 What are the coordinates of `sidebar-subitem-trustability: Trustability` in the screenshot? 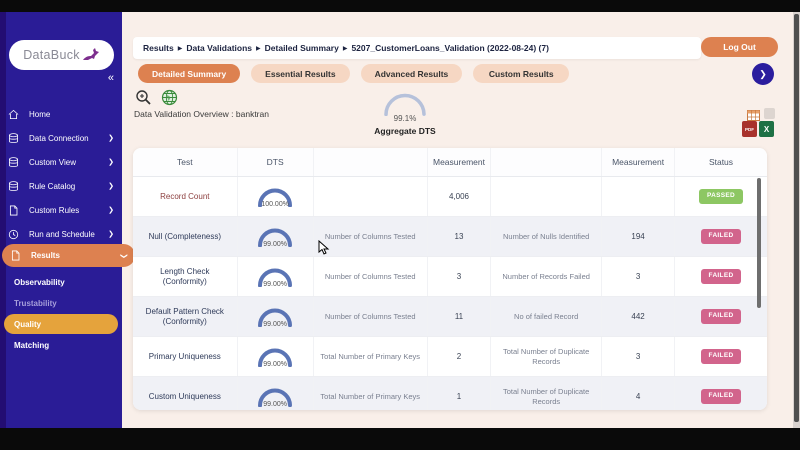 It's located at (61, 303).